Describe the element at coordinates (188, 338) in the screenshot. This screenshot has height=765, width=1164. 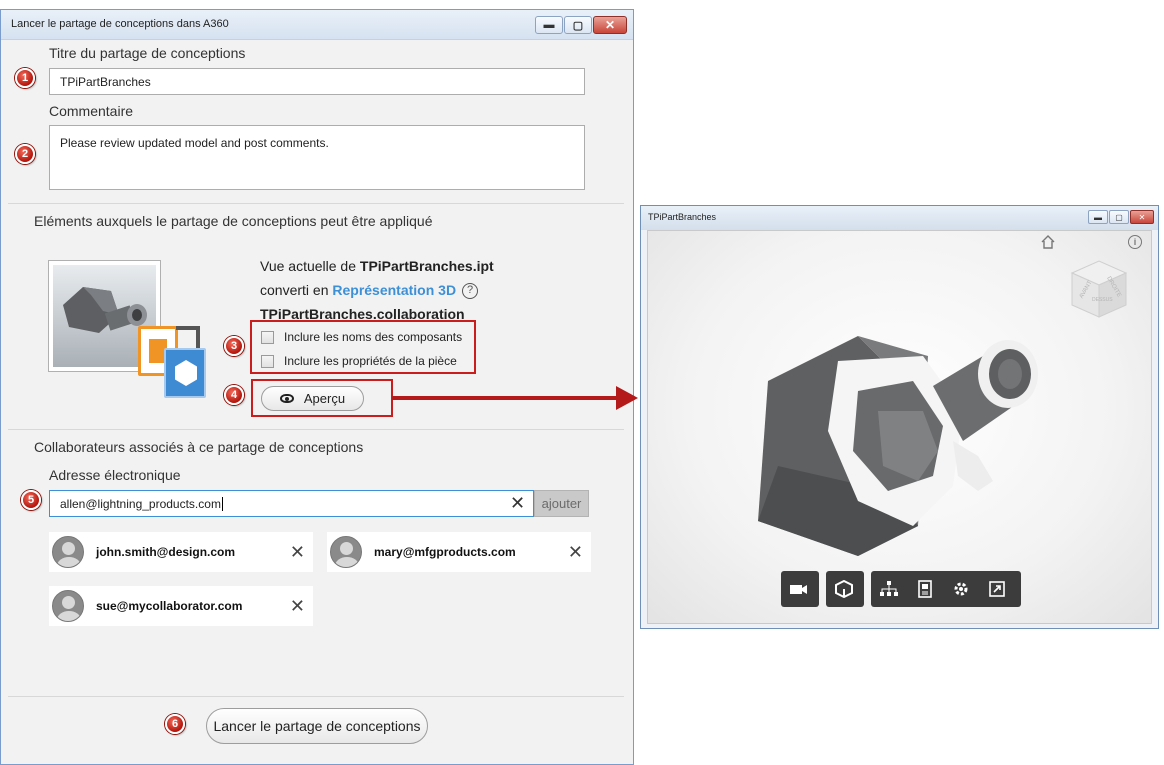
I see `convert-arrow-icon` at that location.